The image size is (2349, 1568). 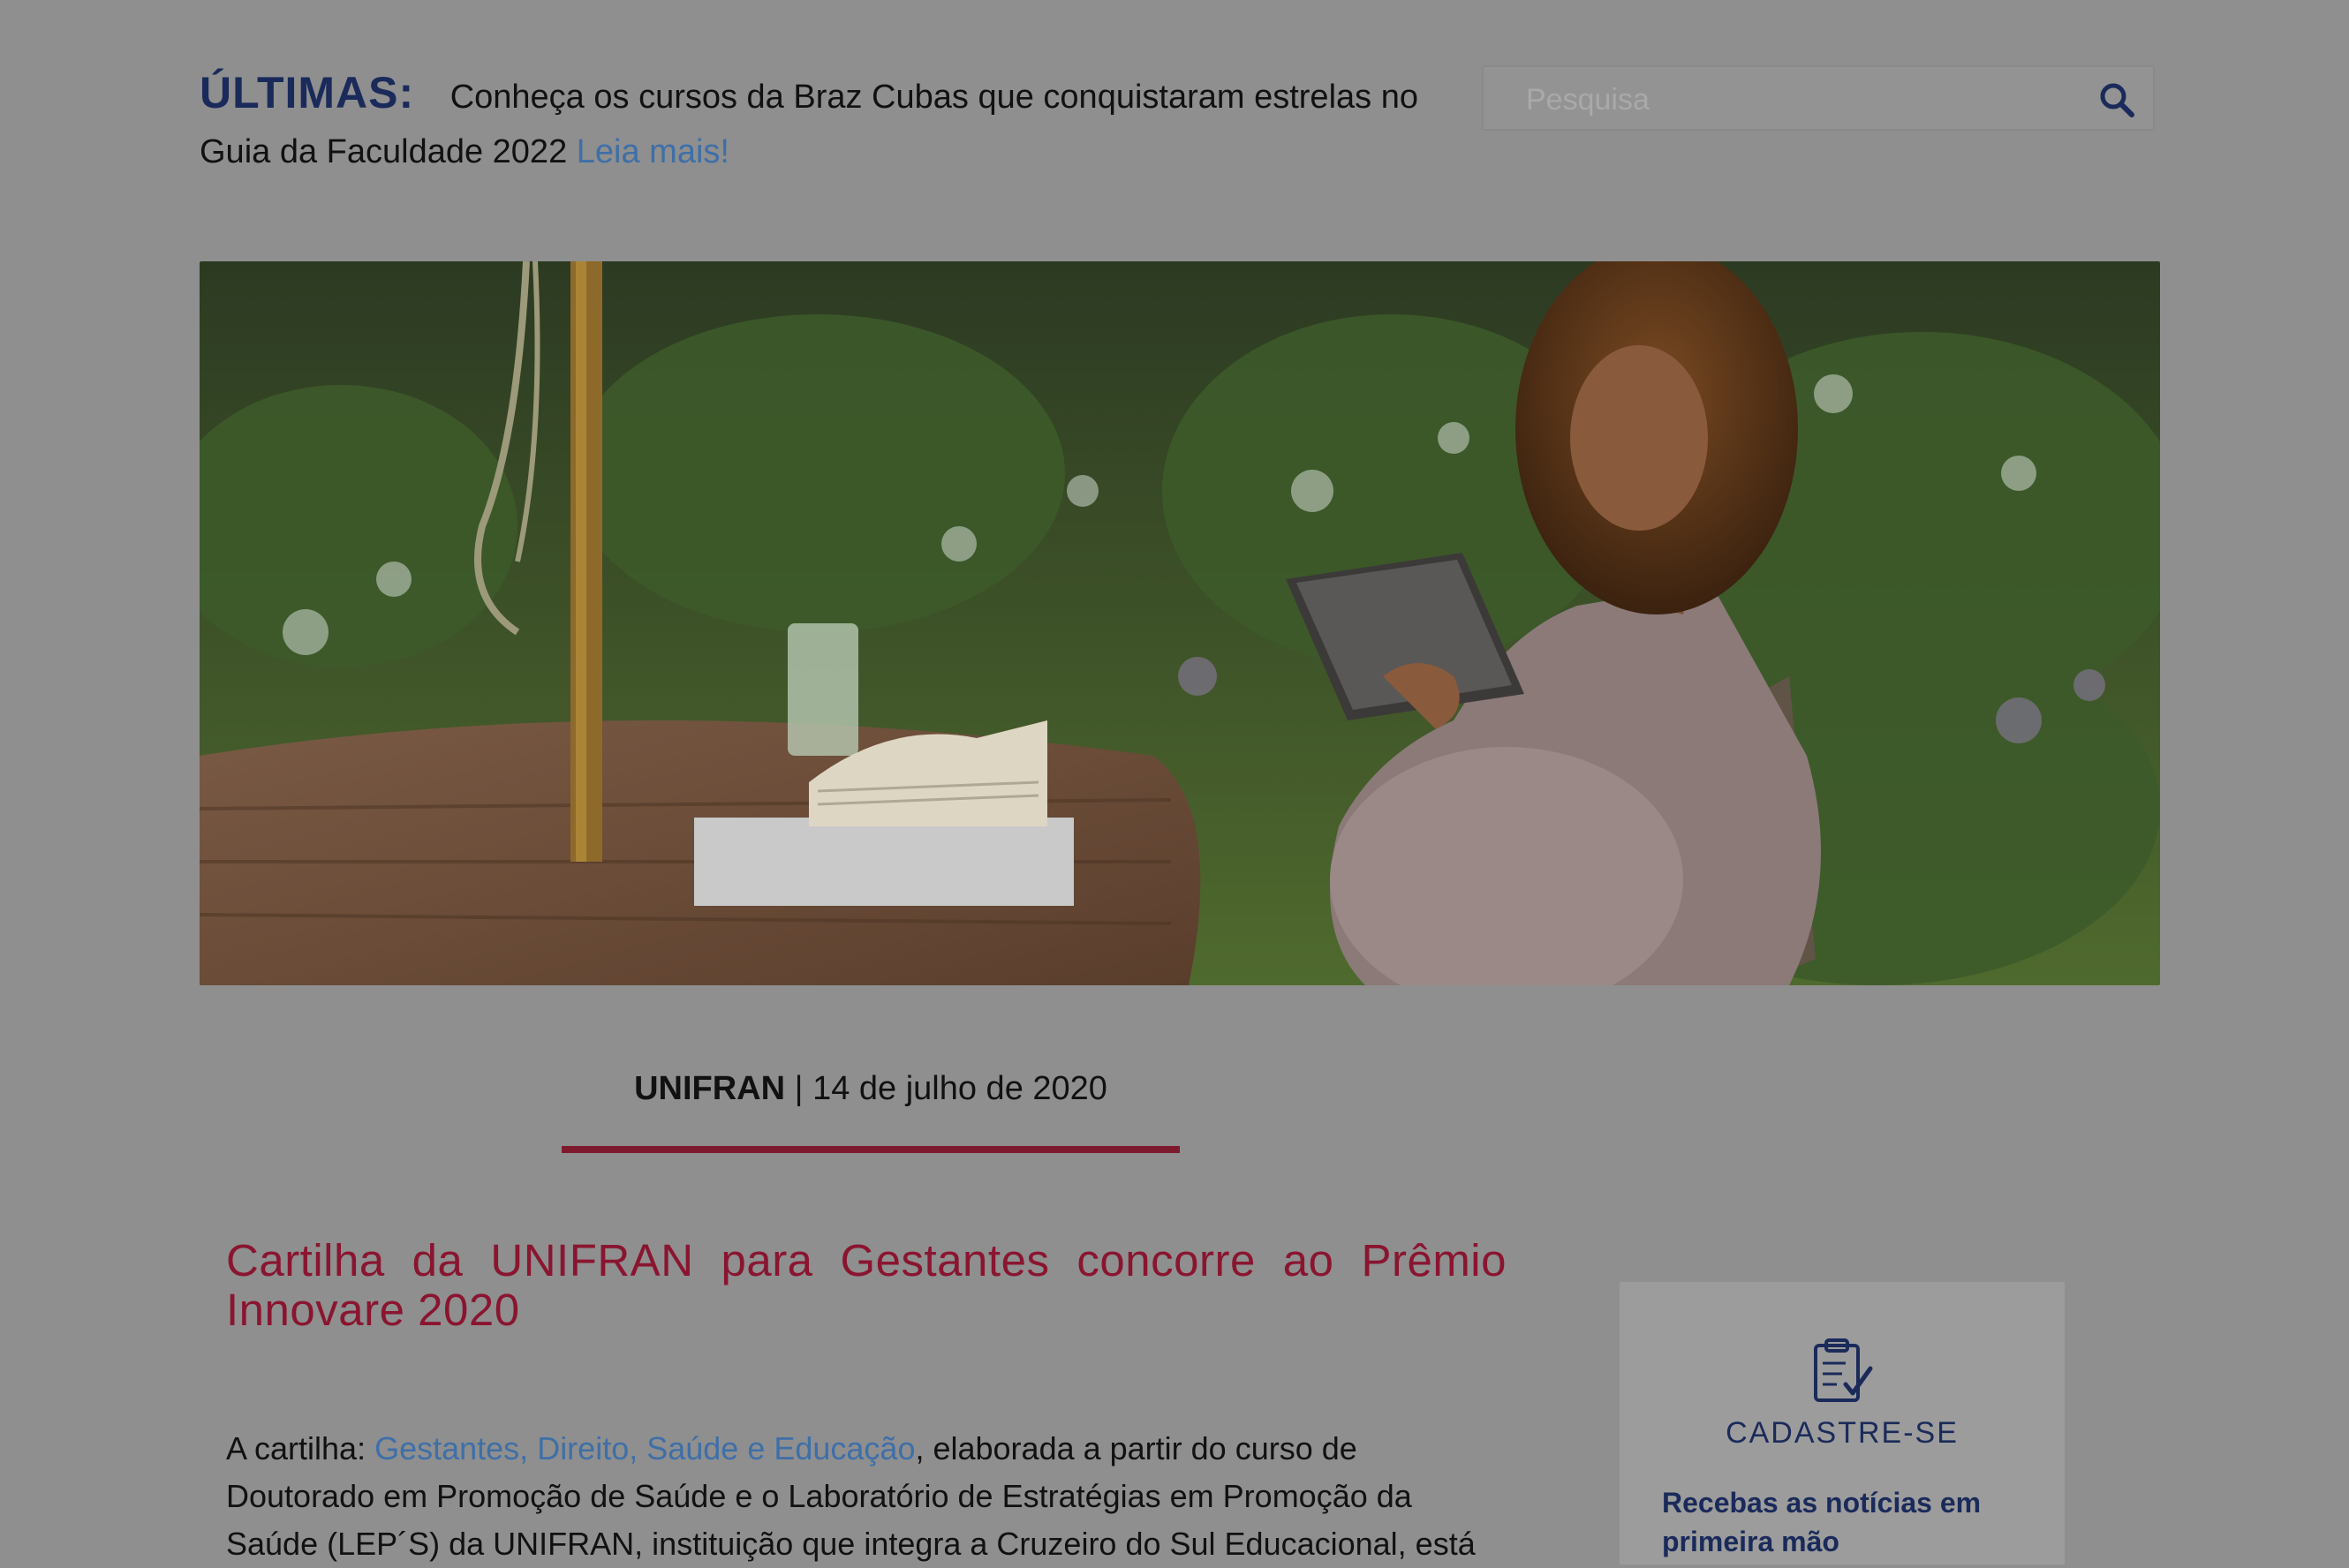 I want to click on cartilha-link: Gestantes, Direito, Saúde e Educação, so click(x=645, y=1448).